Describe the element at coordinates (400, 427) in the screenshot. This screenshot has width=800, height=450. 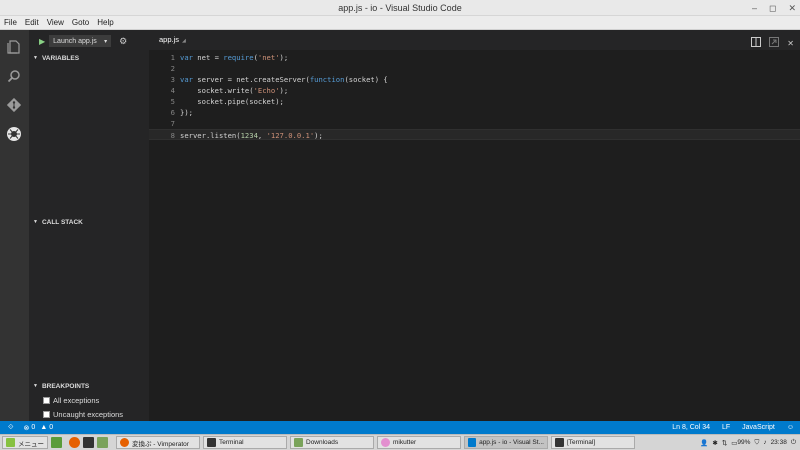
I see `status-bar: ⟐ ⊗ 0 ▲ 0 Ln 8, Col 34 LF JavaScript ☺` at that location.